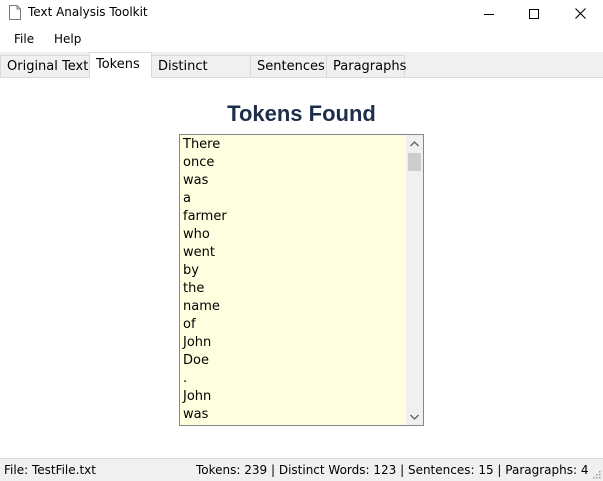  What do you see at coordinates (205, 361) in the screenshot?
I see `list-item: Doe` at bounding box center [205, 361].